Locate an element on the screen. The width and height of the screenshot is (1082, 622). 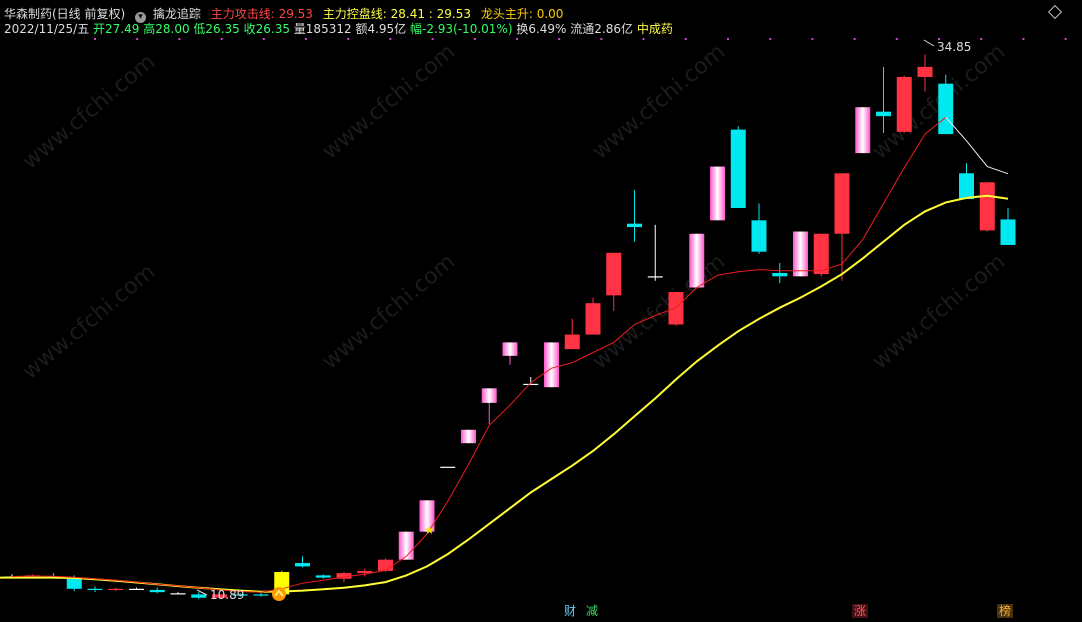
marker-zhang: 涨 is located at coordinates (860, 611).